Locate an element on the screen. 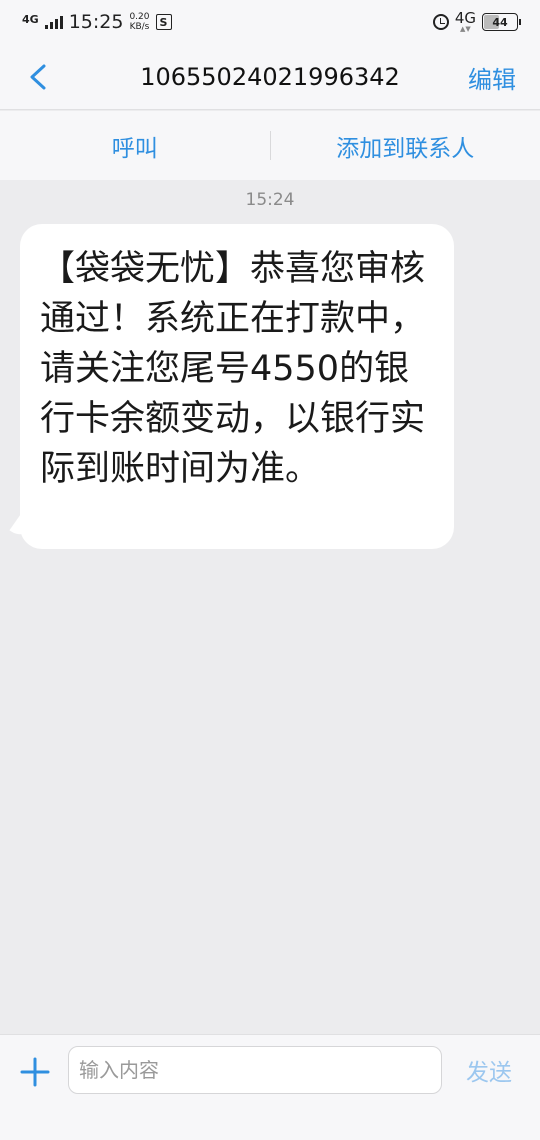 This screenshot has width=540, height=1140. contact-actions-bar: 呼叫 添加到联系人 is located at coordinates (270, 145).